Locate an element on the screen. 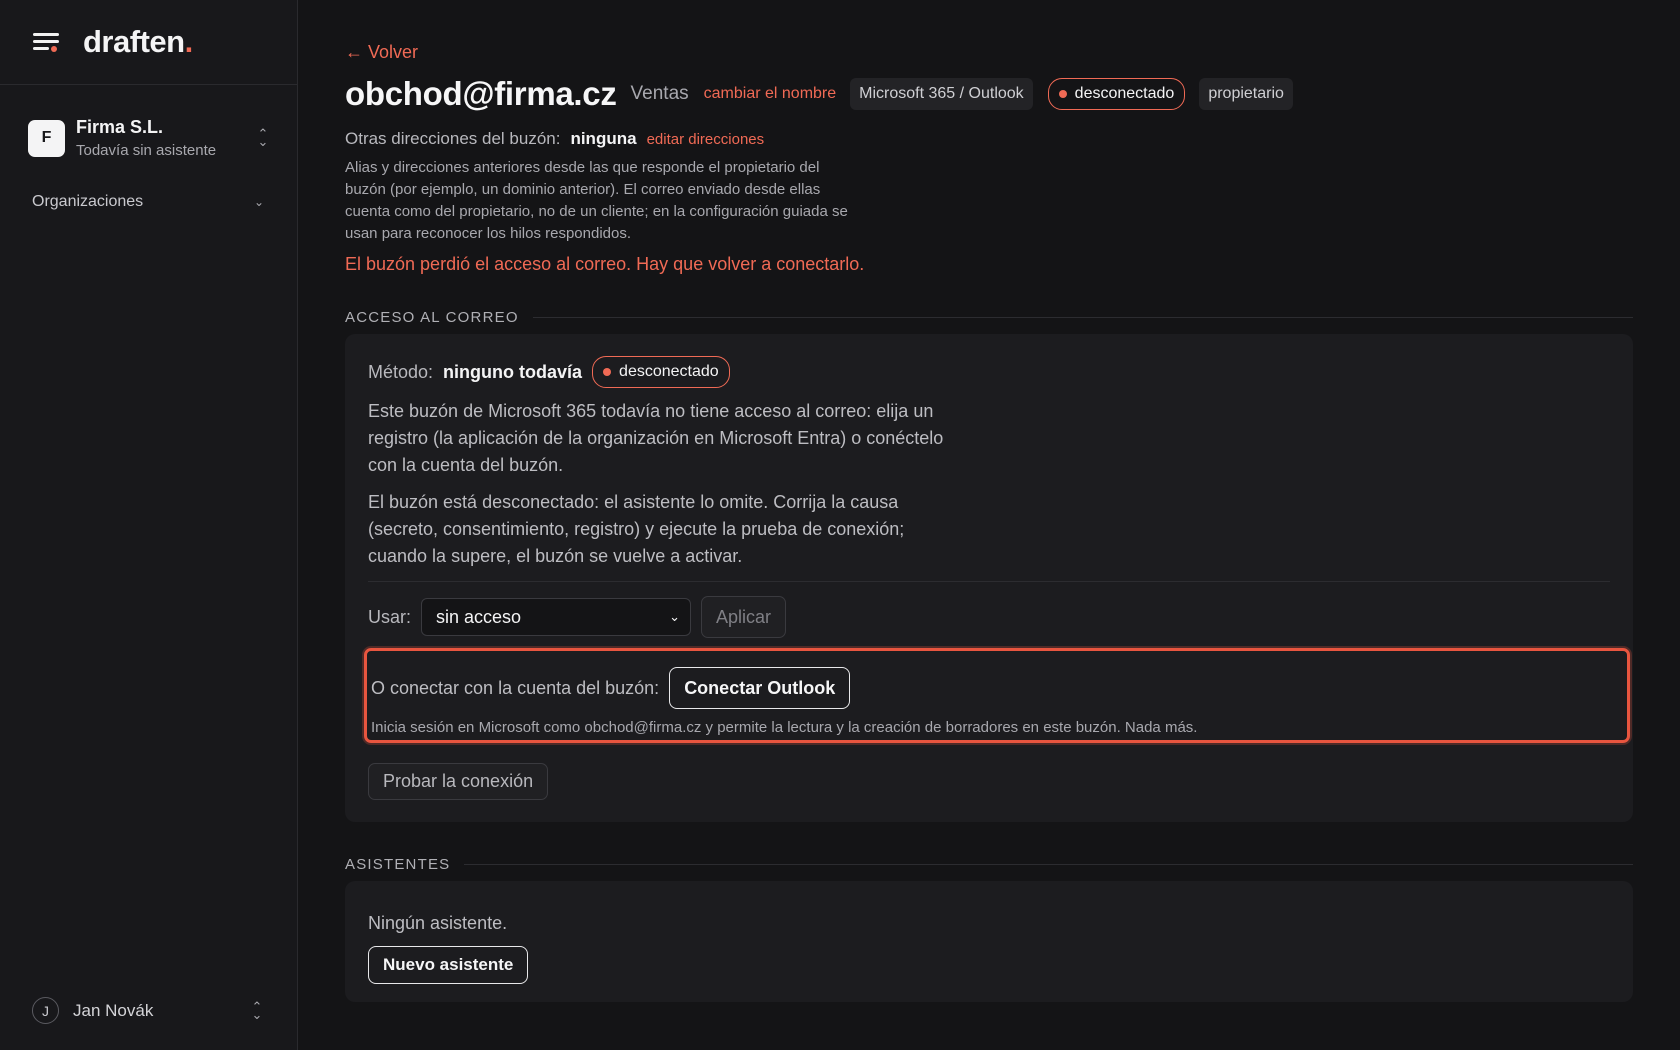 This screenshot has width=1680, height=1050. role-badge: propietario is located at coordinates (1246, 94).